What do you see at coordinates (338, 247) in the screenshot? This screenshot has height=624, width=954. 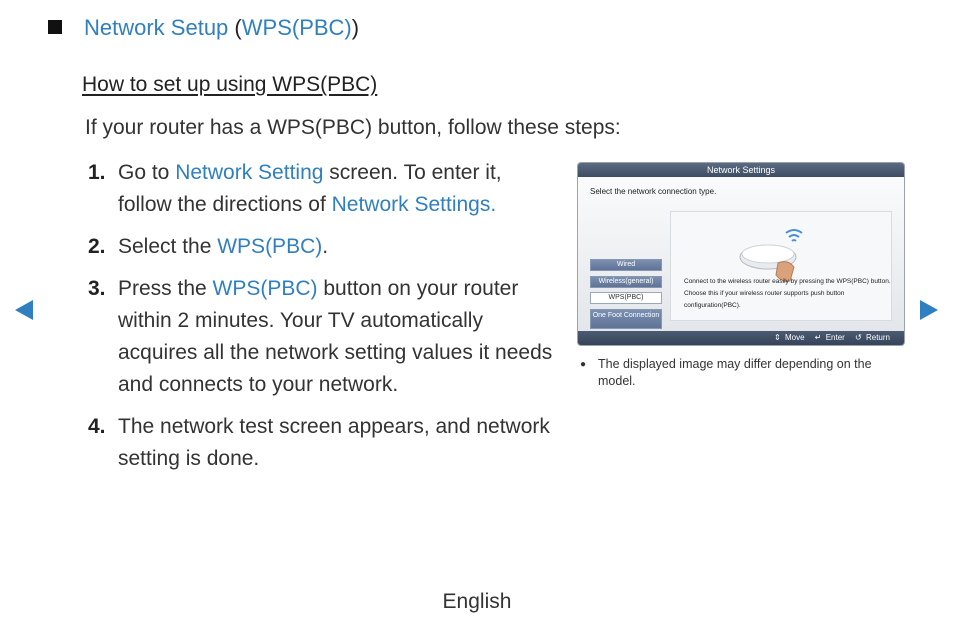 I see `step-text: Select the WPS(PBC).` at bounding box center [338, 247].